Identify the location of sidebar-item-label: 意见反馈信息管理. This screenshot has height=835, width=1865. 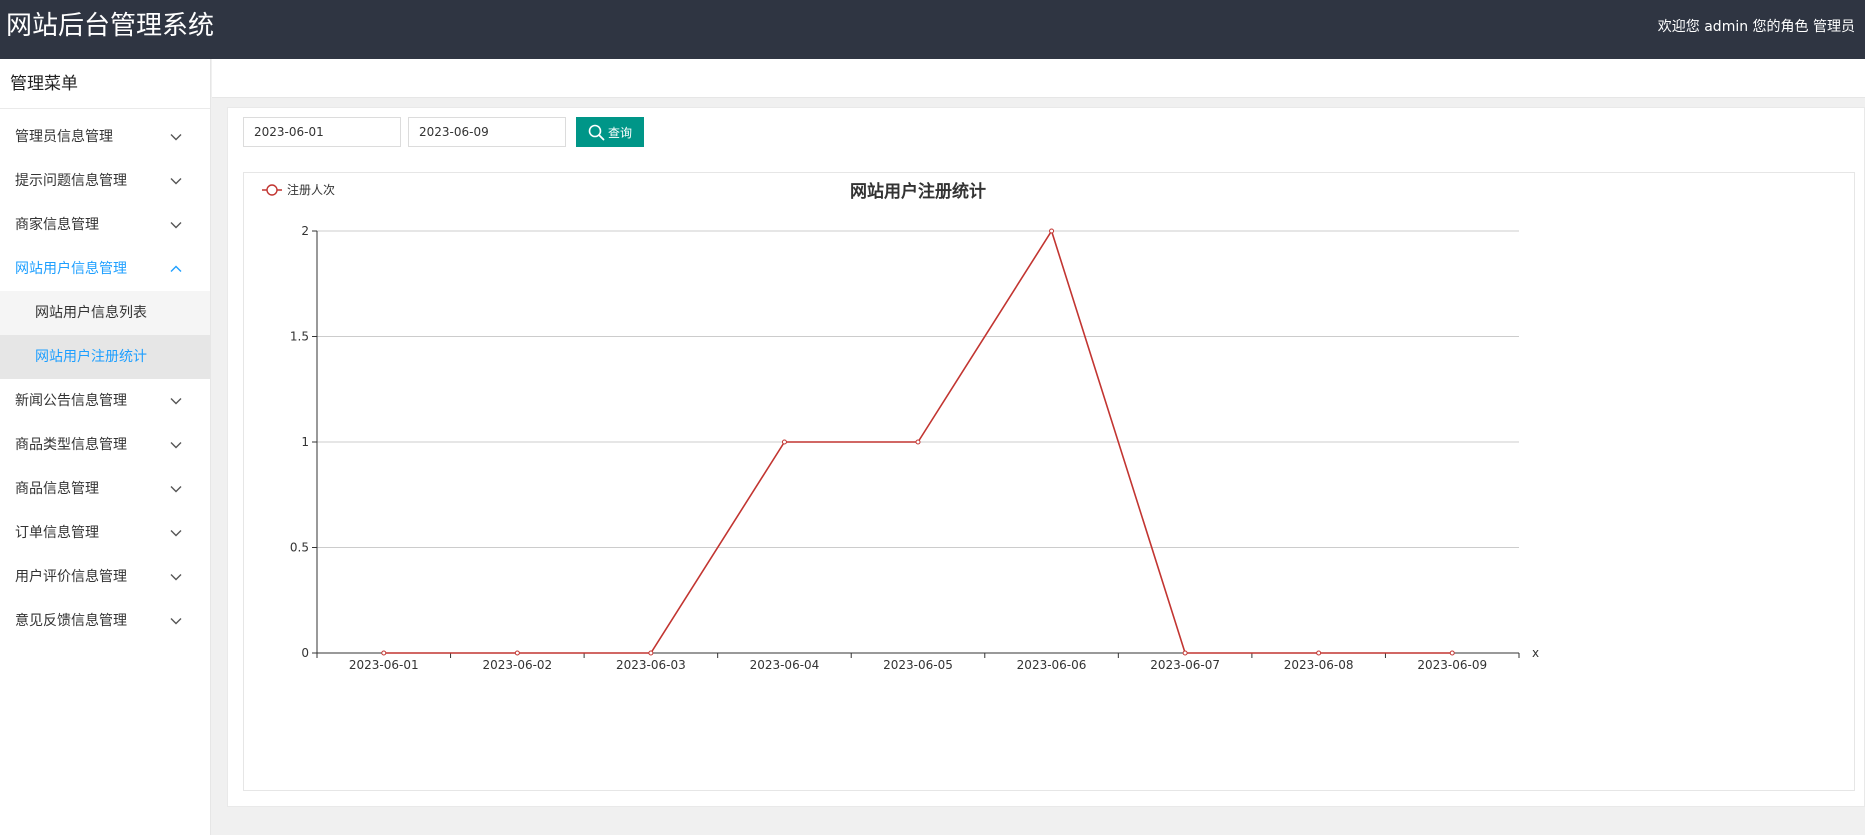
(71, 621).